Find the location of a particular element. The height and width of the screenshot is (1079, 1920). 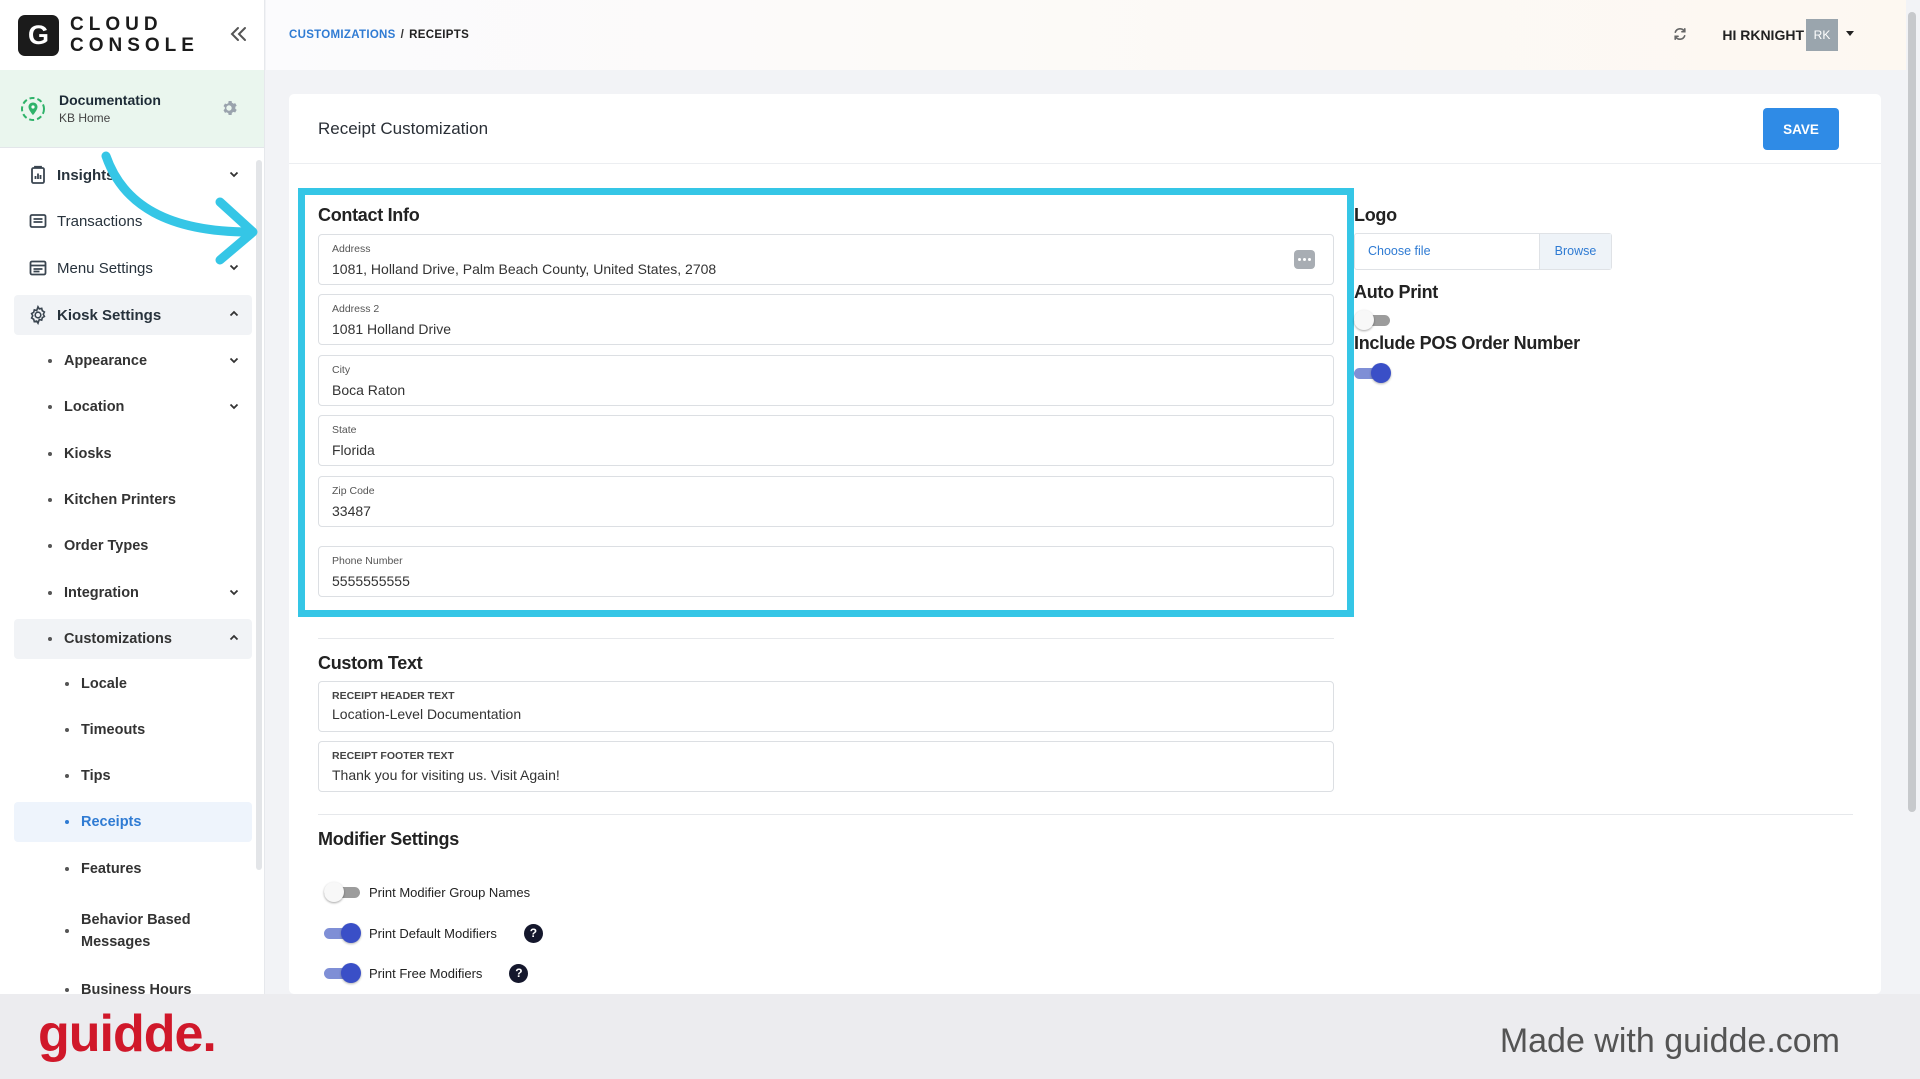

print-modifier-group-names-label: Print Modifier Group Names is located at coordinates (450, 892).